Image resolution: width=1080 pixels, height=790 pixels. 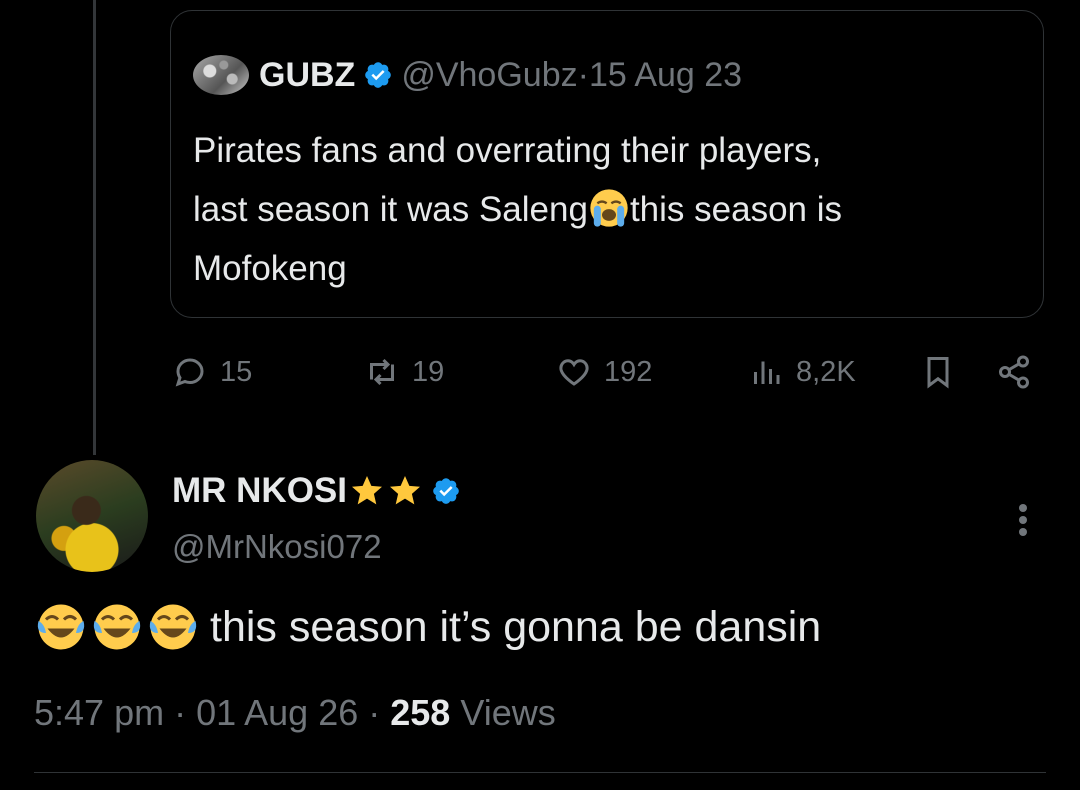 I want to click on reply-count: 15, so click(x=236, y=371).